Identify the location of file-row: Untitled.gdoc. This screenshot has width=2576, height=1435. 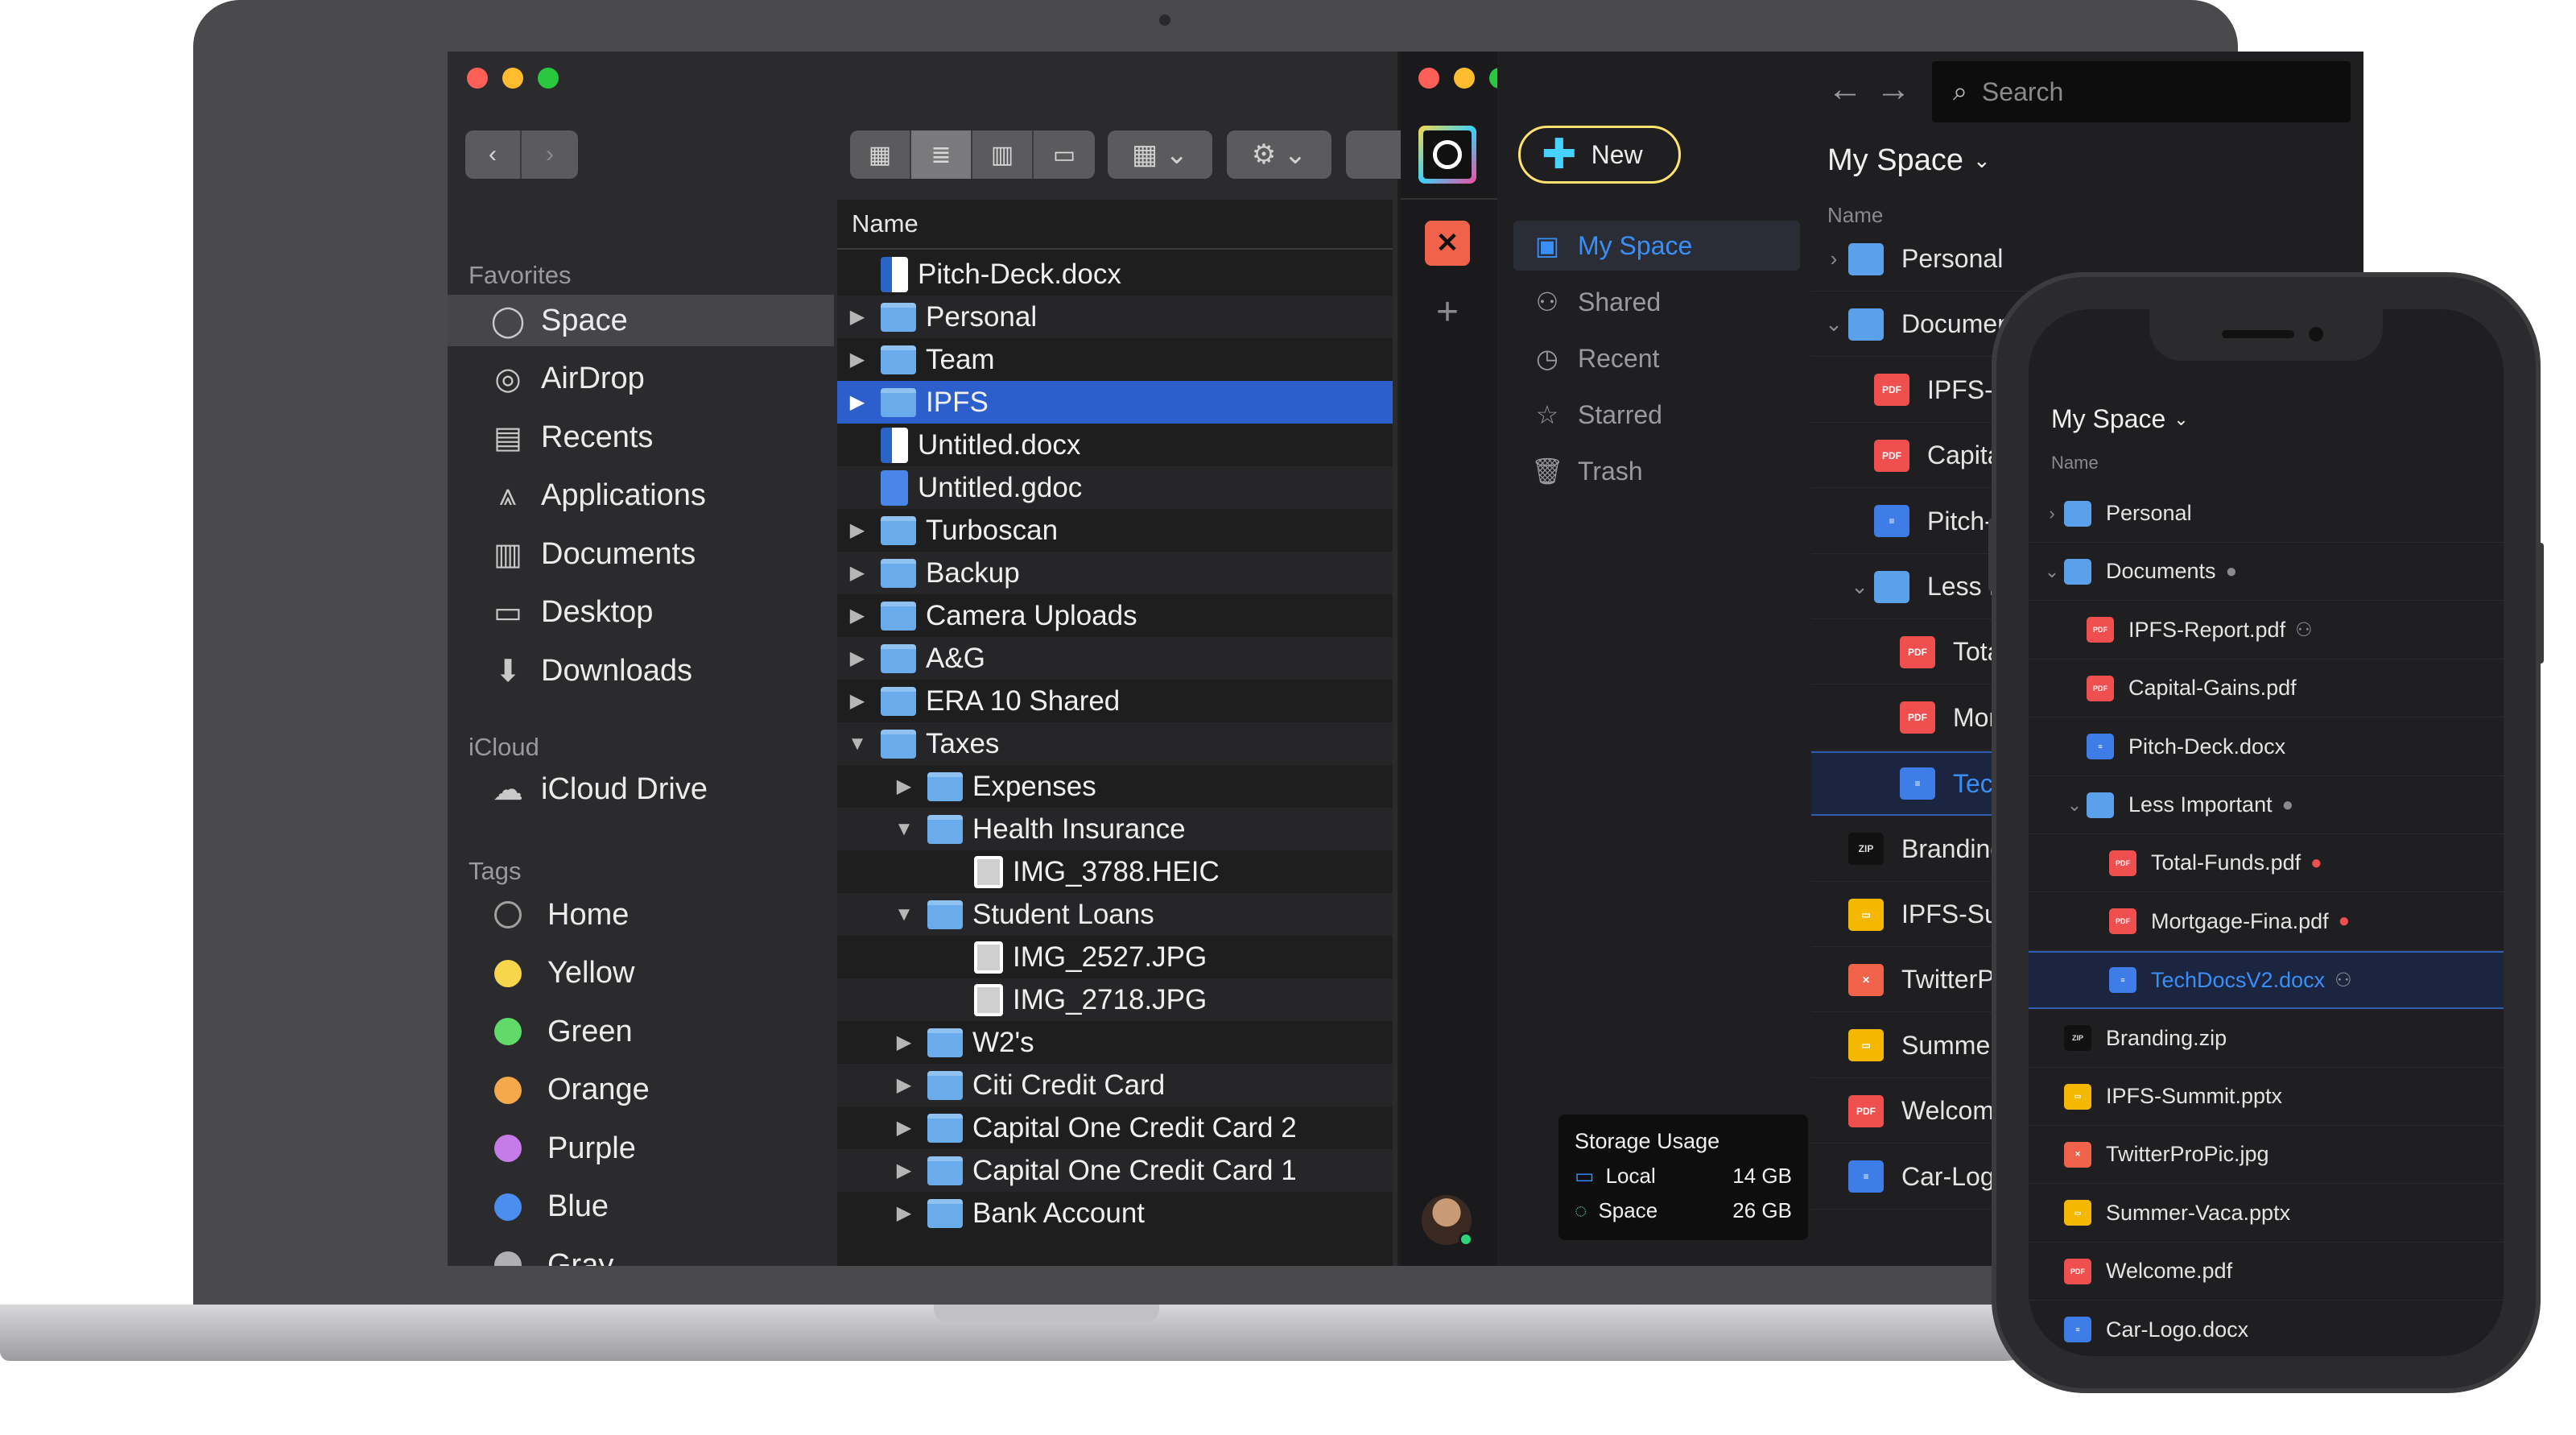
(1115, 488).